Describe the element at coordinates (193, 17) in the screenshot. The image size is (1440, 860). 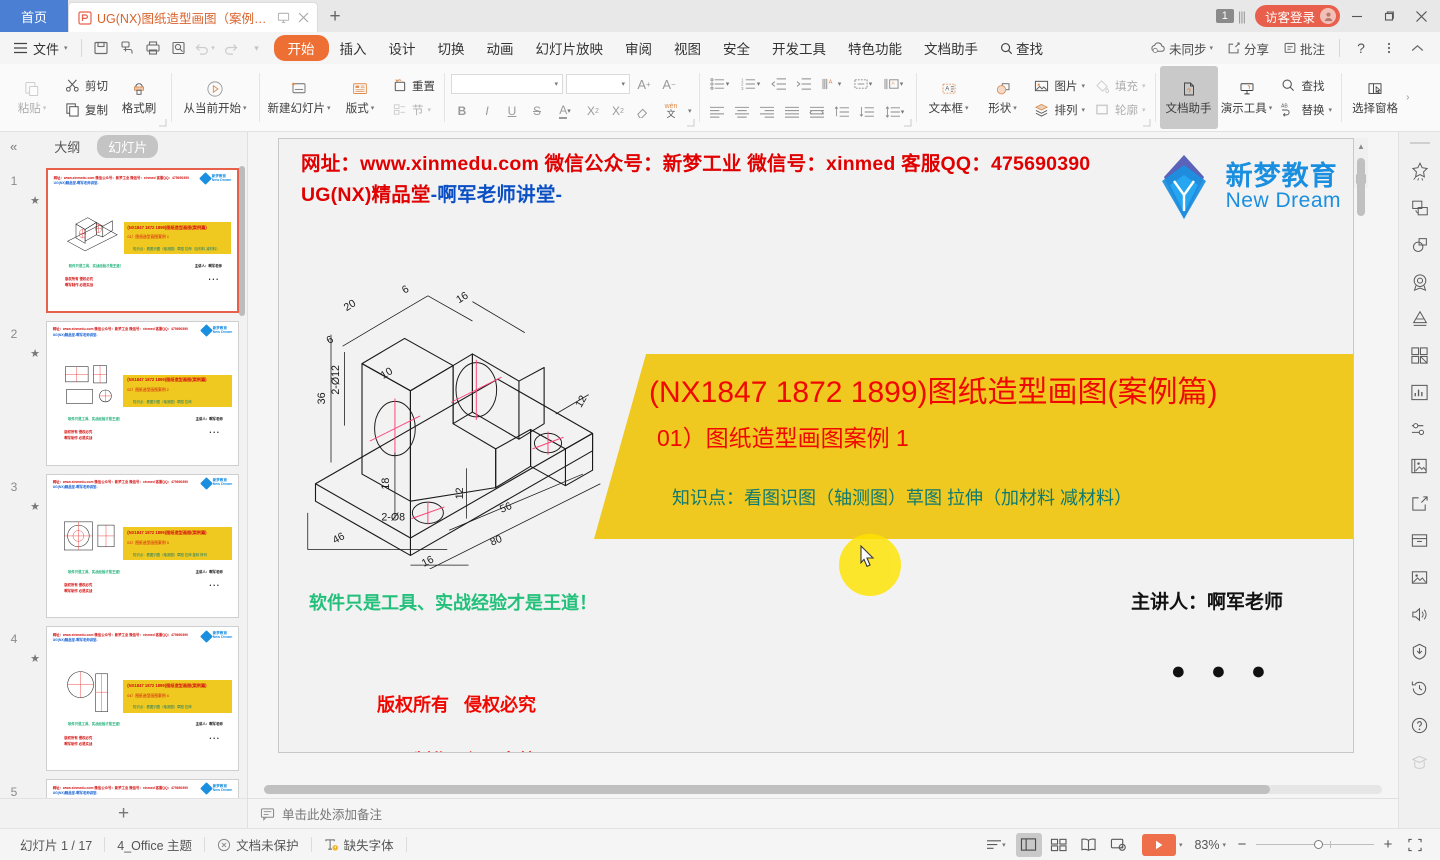
I see `document-tab: UG(NX)图纸造型画图（案例篇）` at that location.